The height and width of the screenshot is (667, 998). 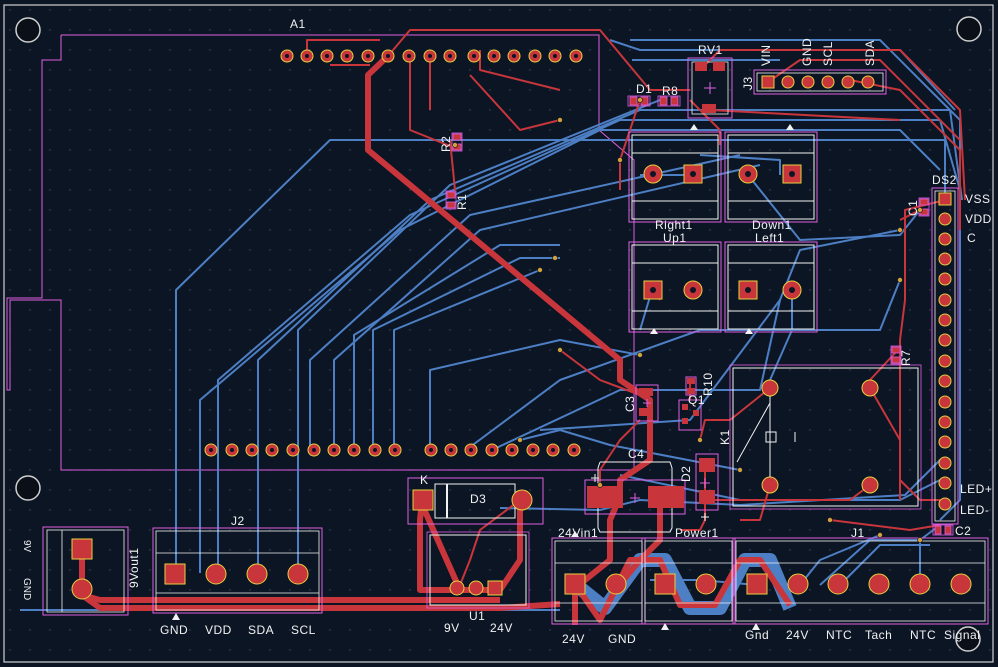 What do you see at coordinates (26, 589) in the screenshot?
I see `vout-pin-label: GND` at bounding box center [26, 589].